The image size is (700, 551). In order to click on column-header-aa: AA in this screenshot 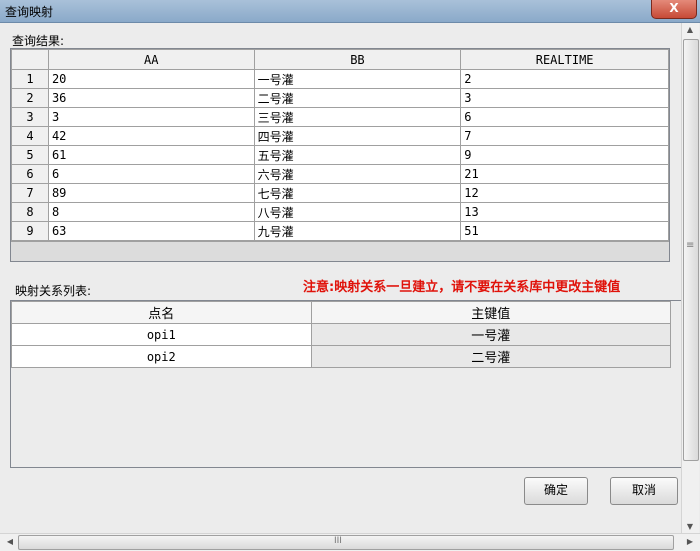, I will do `click(151, 59)`.